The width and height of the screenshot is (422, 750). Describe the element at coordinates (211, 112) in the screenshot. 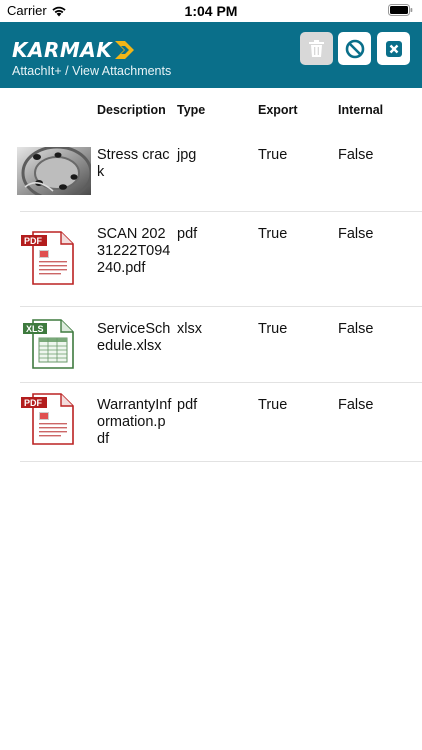

I see `table-header: Description Type Export Internal` at that location.